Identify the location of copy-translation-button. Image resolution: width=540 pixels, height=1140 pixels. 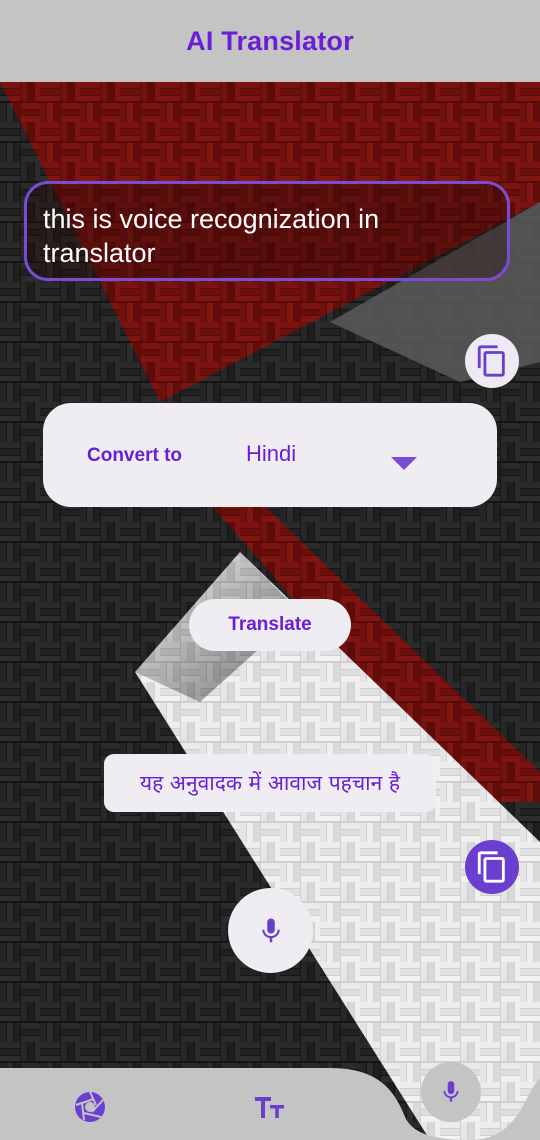
(492, 867).